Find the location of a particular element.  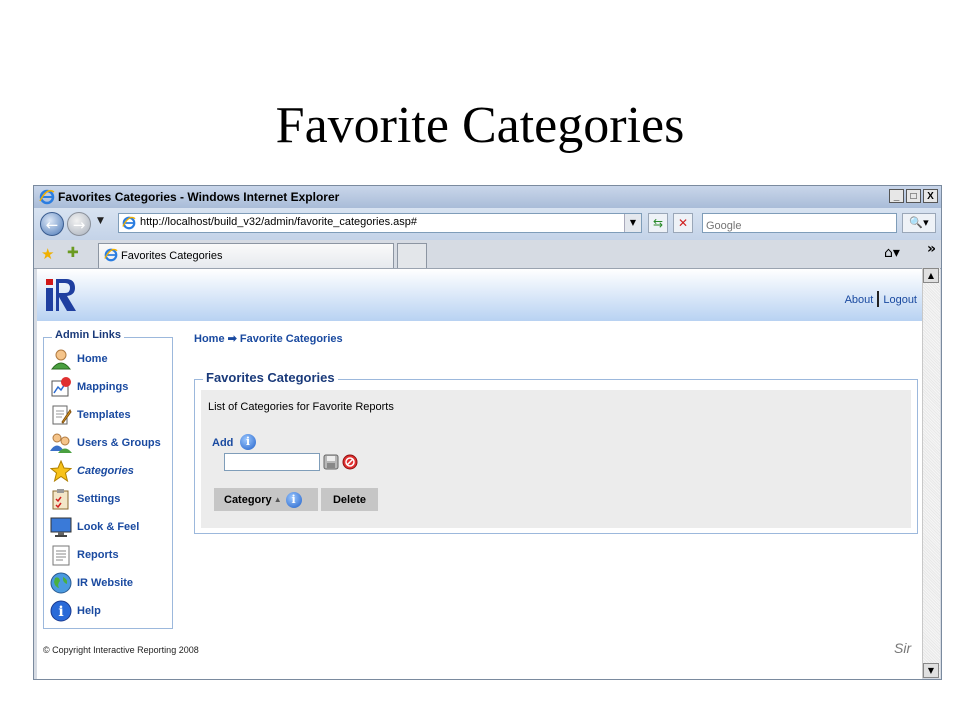

help-icon: i is located at coordinates (61, 611).